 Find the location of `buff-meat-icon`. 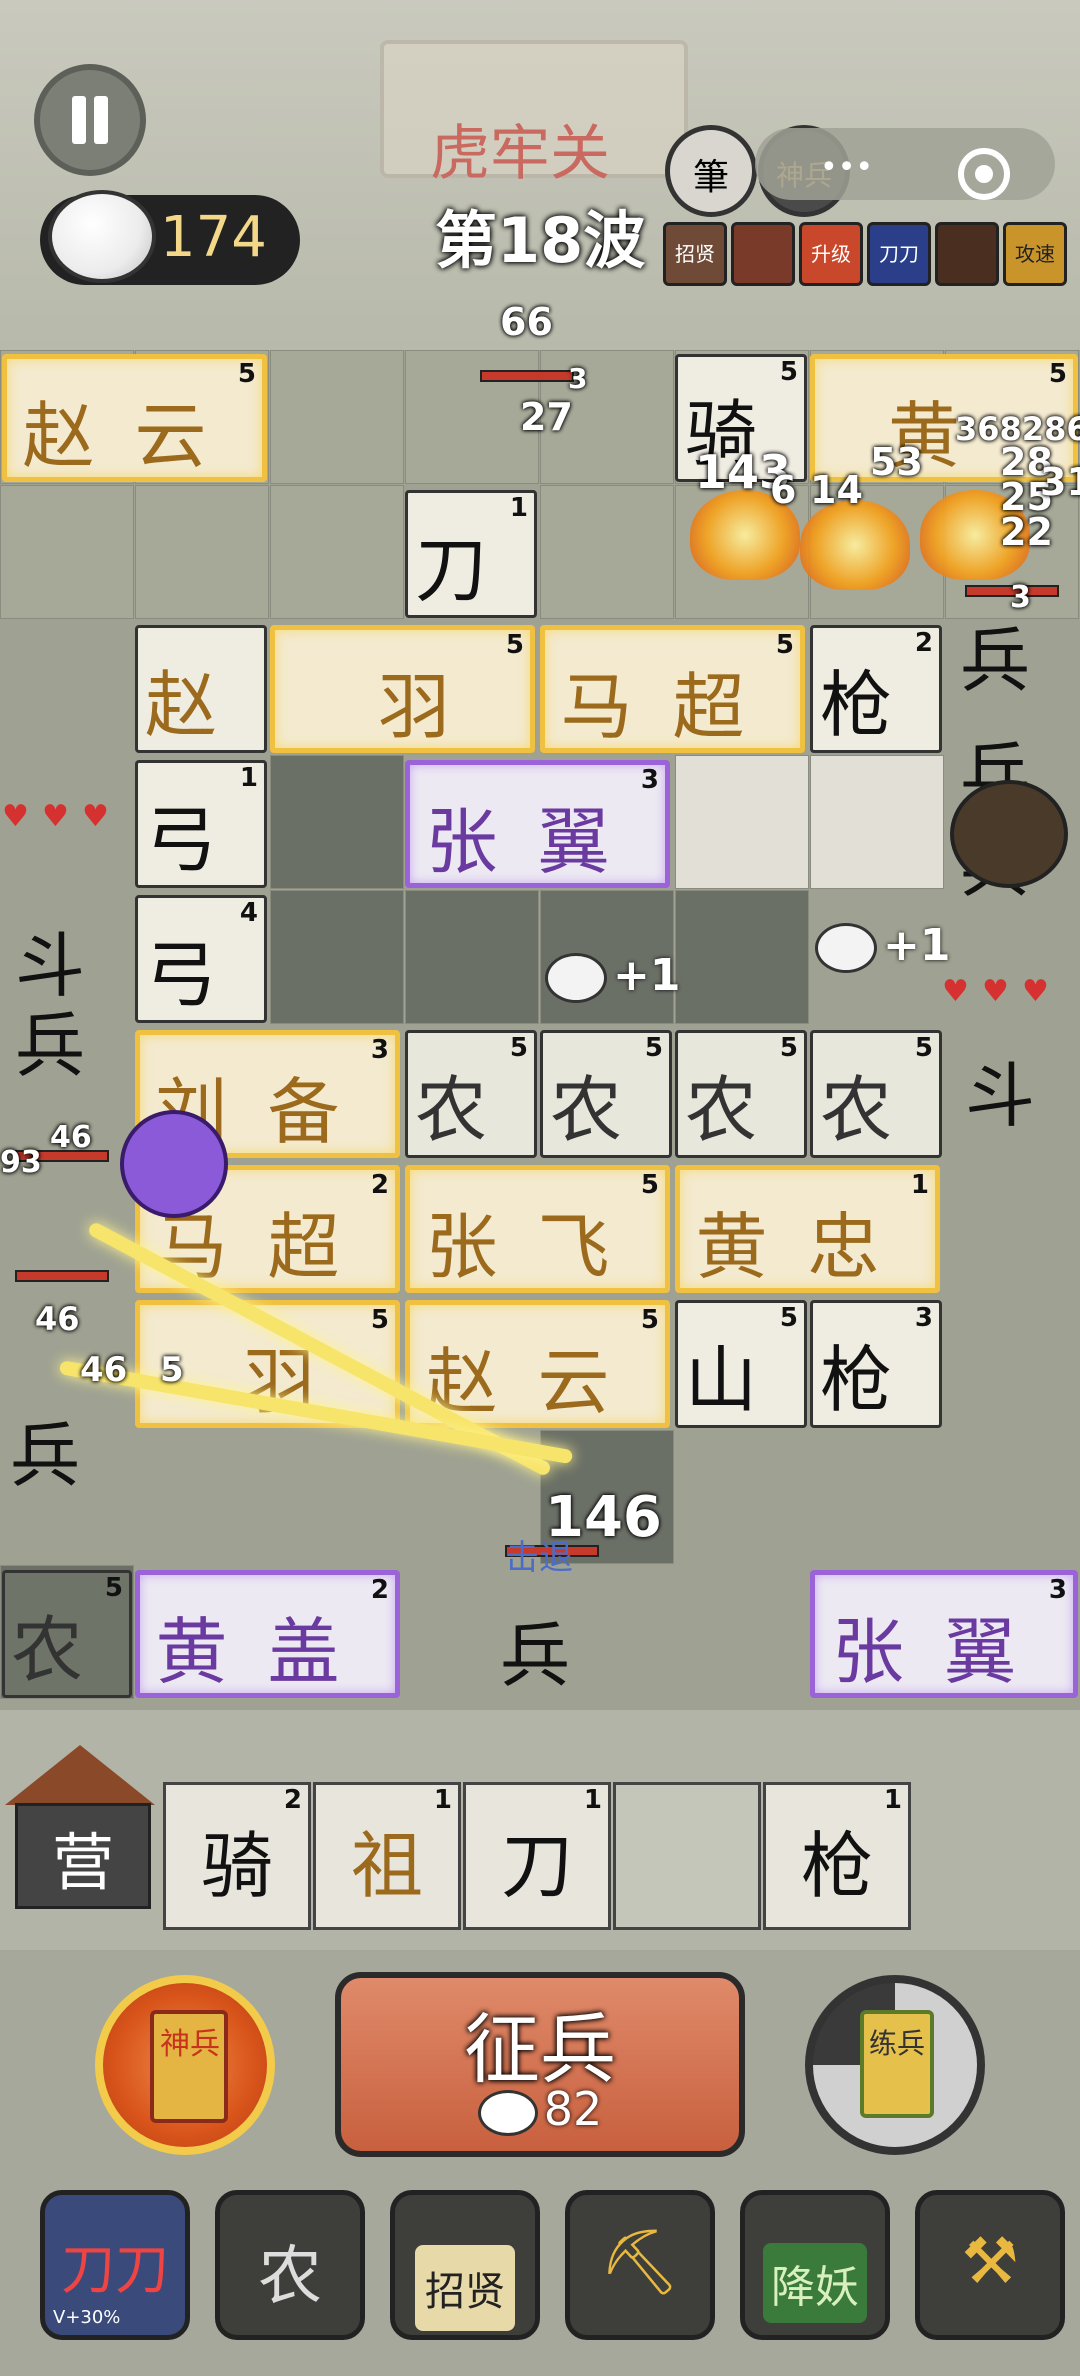

buff-meat-icon is located at coordinates (763, 254).